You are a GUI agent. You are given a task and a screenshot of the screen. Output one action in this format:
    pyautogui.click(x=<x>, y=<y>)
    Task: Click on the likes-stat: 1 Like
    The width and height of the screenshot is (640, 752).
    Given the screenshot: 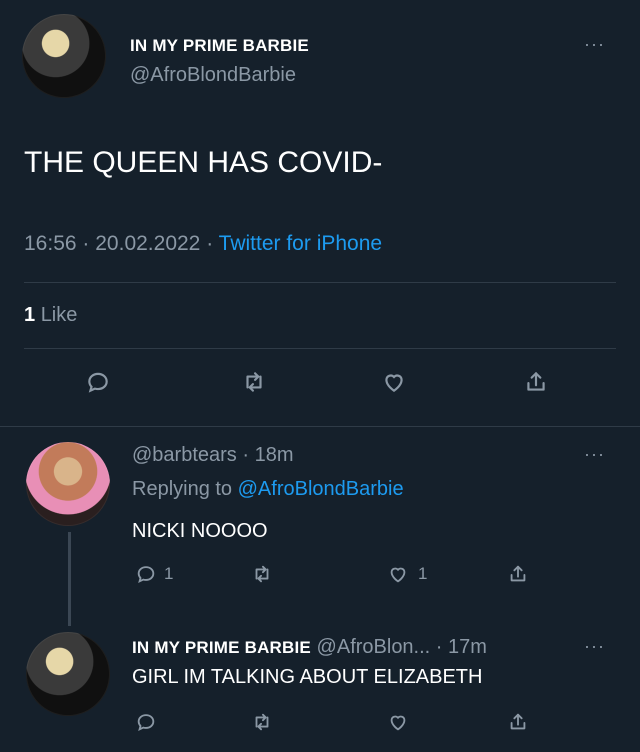 What is the action you would take?
    pyautogui.click(x=50, y=315)
    